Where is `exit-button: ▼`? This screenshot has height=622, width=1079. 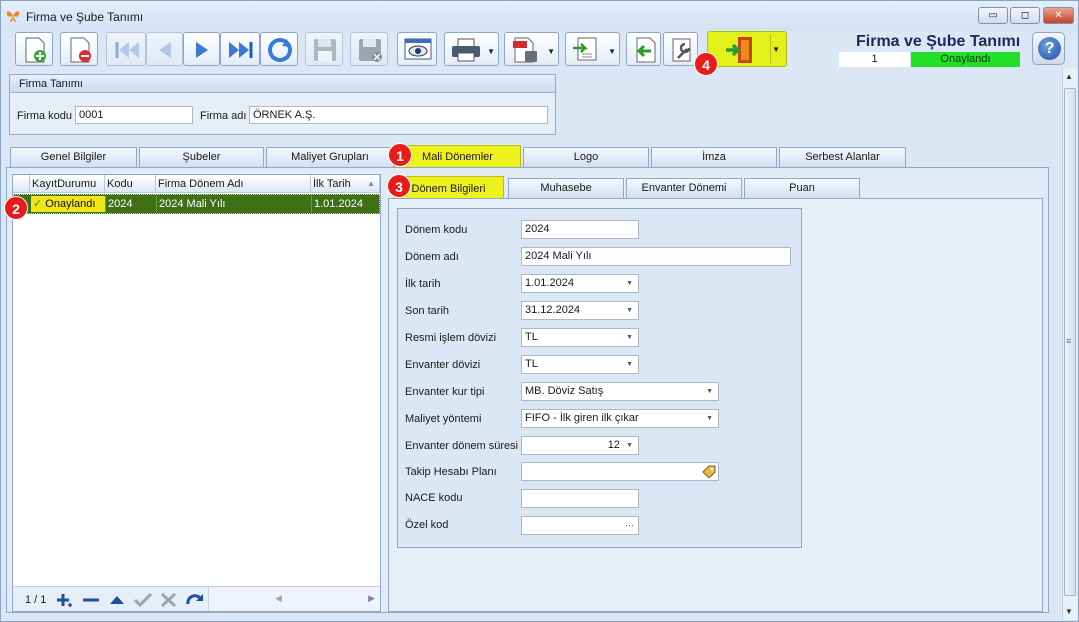
exit-button: ▼ is located at coordinates (747, 49).